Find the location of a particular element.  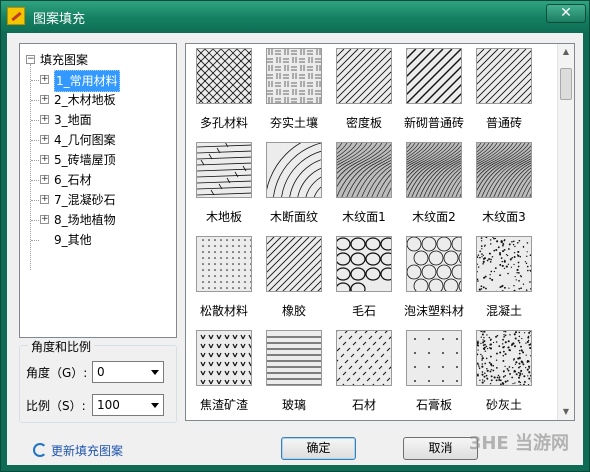

tree-item-label: 7_混凝砂石 is located at coordinates (85, 200).